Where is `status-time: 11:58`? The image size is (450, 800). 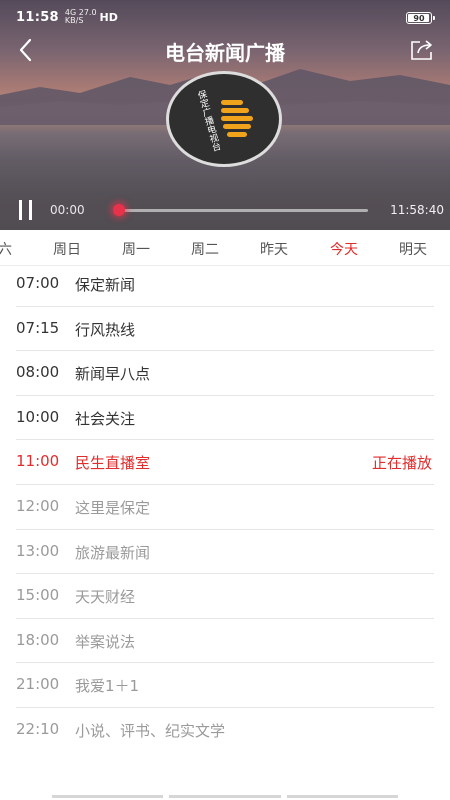 status-time: 11:58 is located at coordinates (37, 17).